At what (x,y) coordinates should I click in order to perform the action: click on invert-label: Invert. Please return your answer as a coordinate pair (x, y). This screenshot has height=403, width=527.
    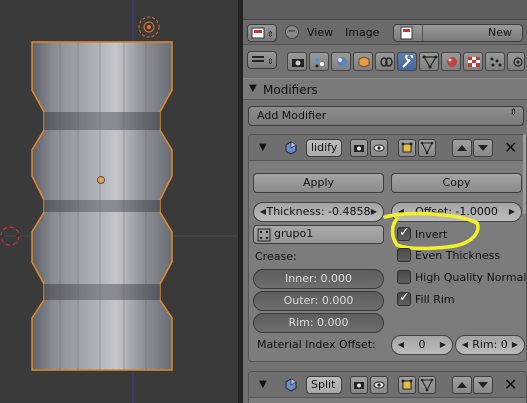
    Looking at the image, I should click on (431, 234).